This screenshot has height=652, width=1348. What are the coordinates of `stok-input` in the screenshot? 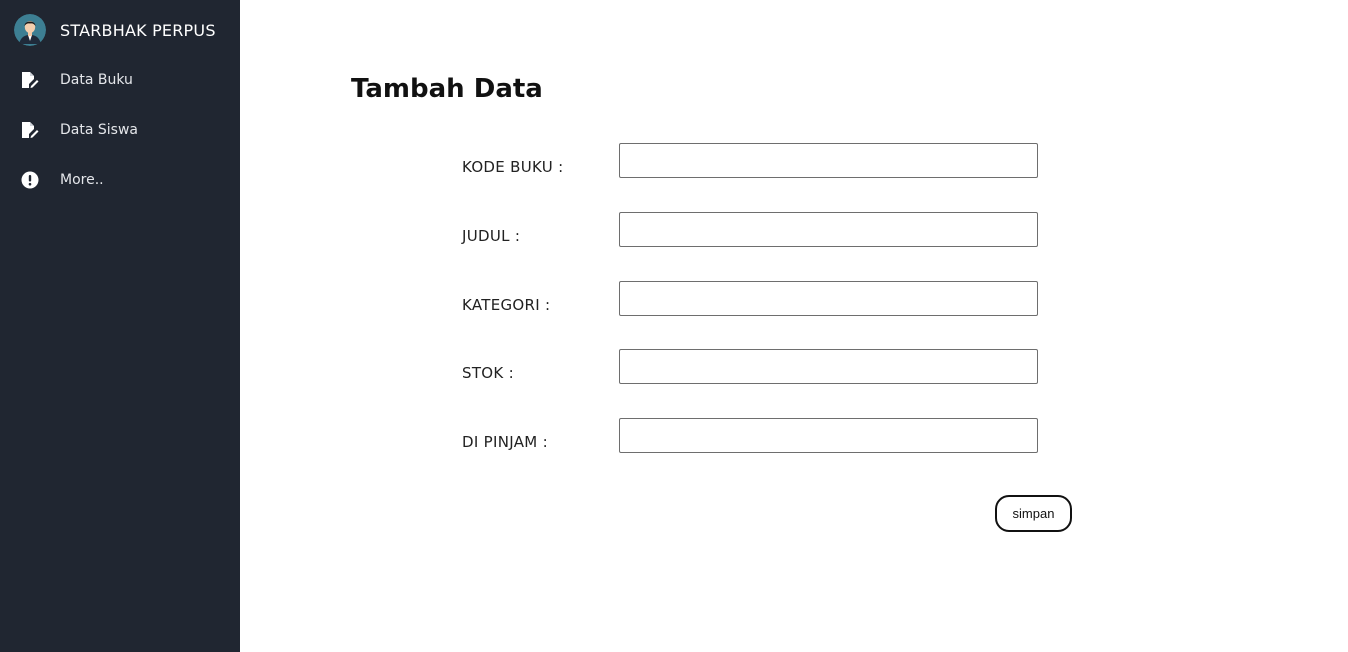 It's located at (828, 366).